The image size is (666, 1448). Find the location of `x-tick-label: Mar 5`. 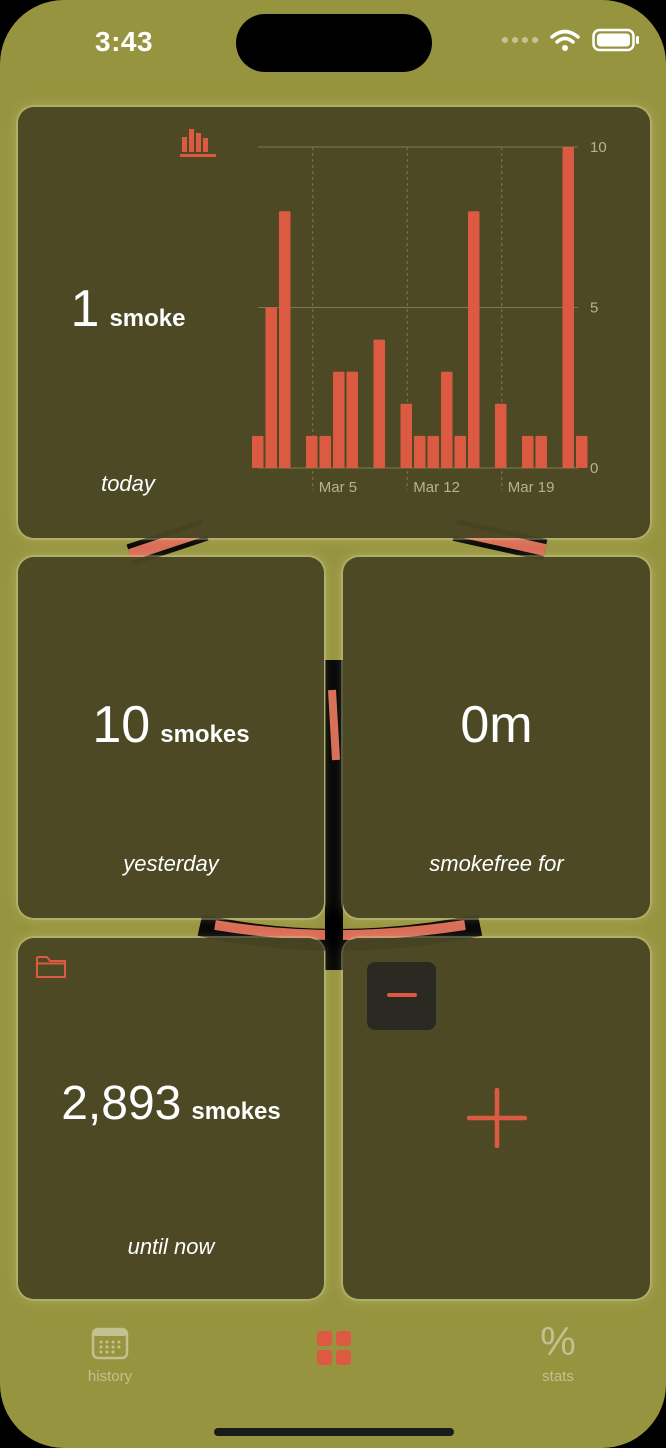

x-tick-label: Mar 5 is located at coordinates (338, 487).